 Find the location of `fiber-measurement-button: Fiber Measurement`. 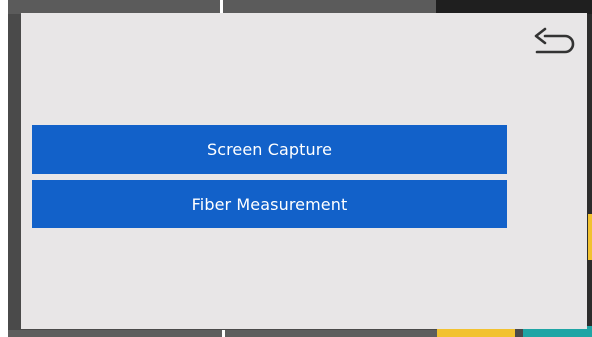

fiber-measurement-button: Fiber Measurement is located at coordinates (269, 204).